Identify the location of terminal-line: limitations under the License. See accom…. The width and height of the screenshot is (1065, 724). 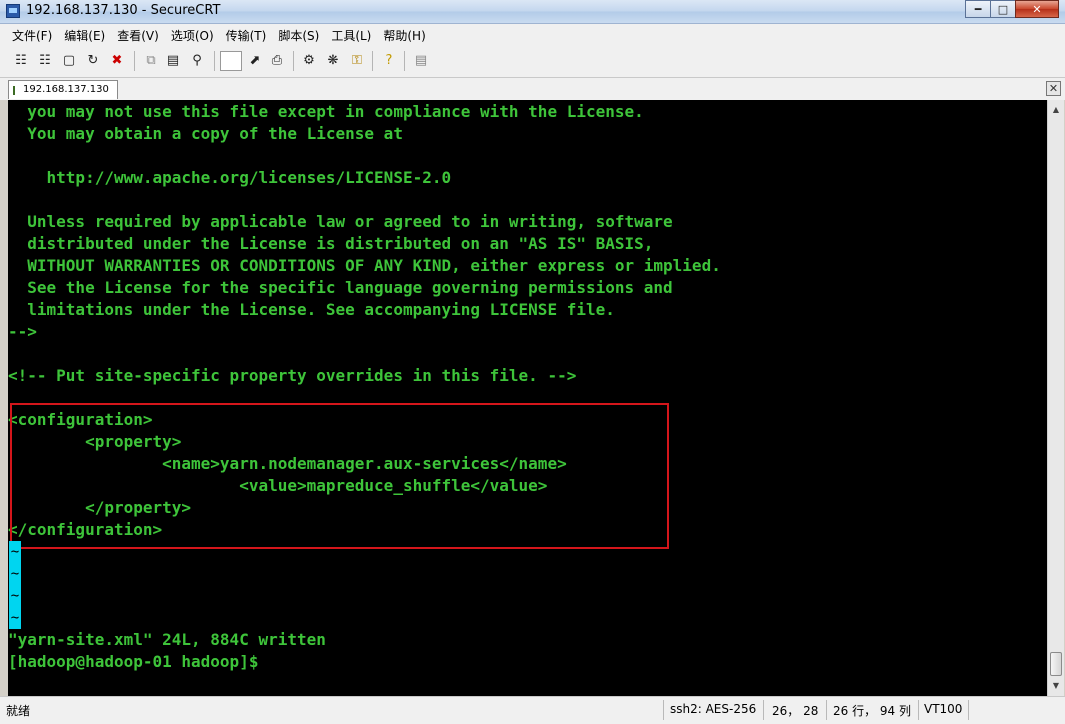
(311, 309).